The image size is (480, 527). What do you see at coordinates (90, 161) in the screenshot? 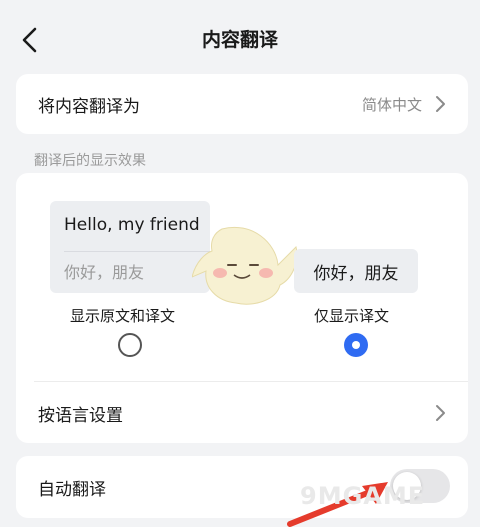
I see `display-effect-section-label: 翻译后的显示效果` at bounding box center [90, 161].